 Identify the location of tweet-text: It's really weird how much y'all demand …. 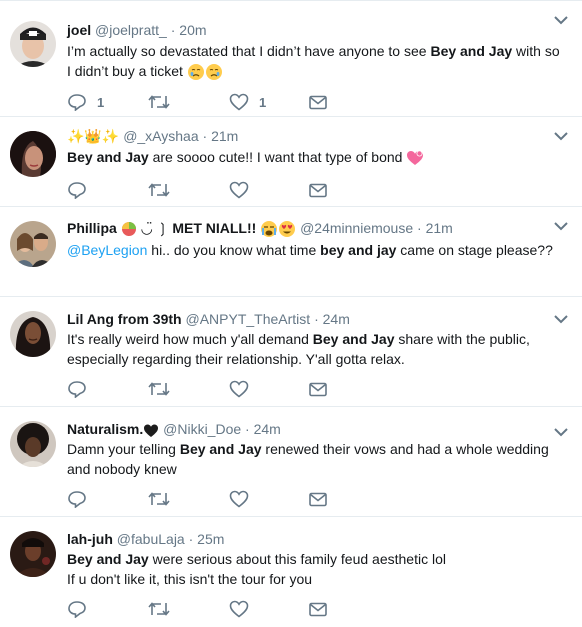
(298, 349).